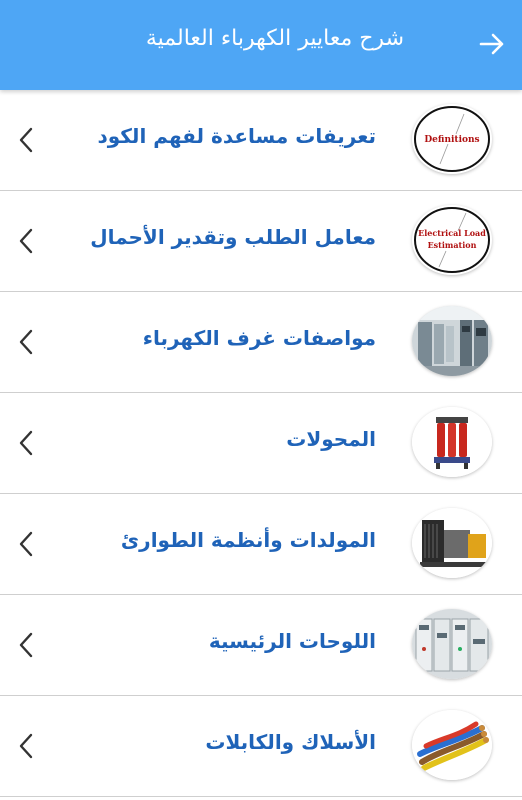 This screenshot has width=522, height=800. I want to click on list-item-label: المولدات وأنظمة الطوارئ, so click(248, 540).